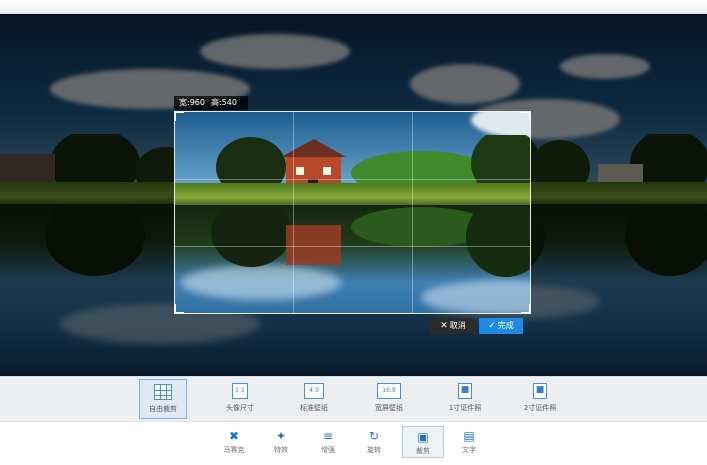 The image size is (707, 465). I want to click on free-crop-grid-icon, so click(163, 392).